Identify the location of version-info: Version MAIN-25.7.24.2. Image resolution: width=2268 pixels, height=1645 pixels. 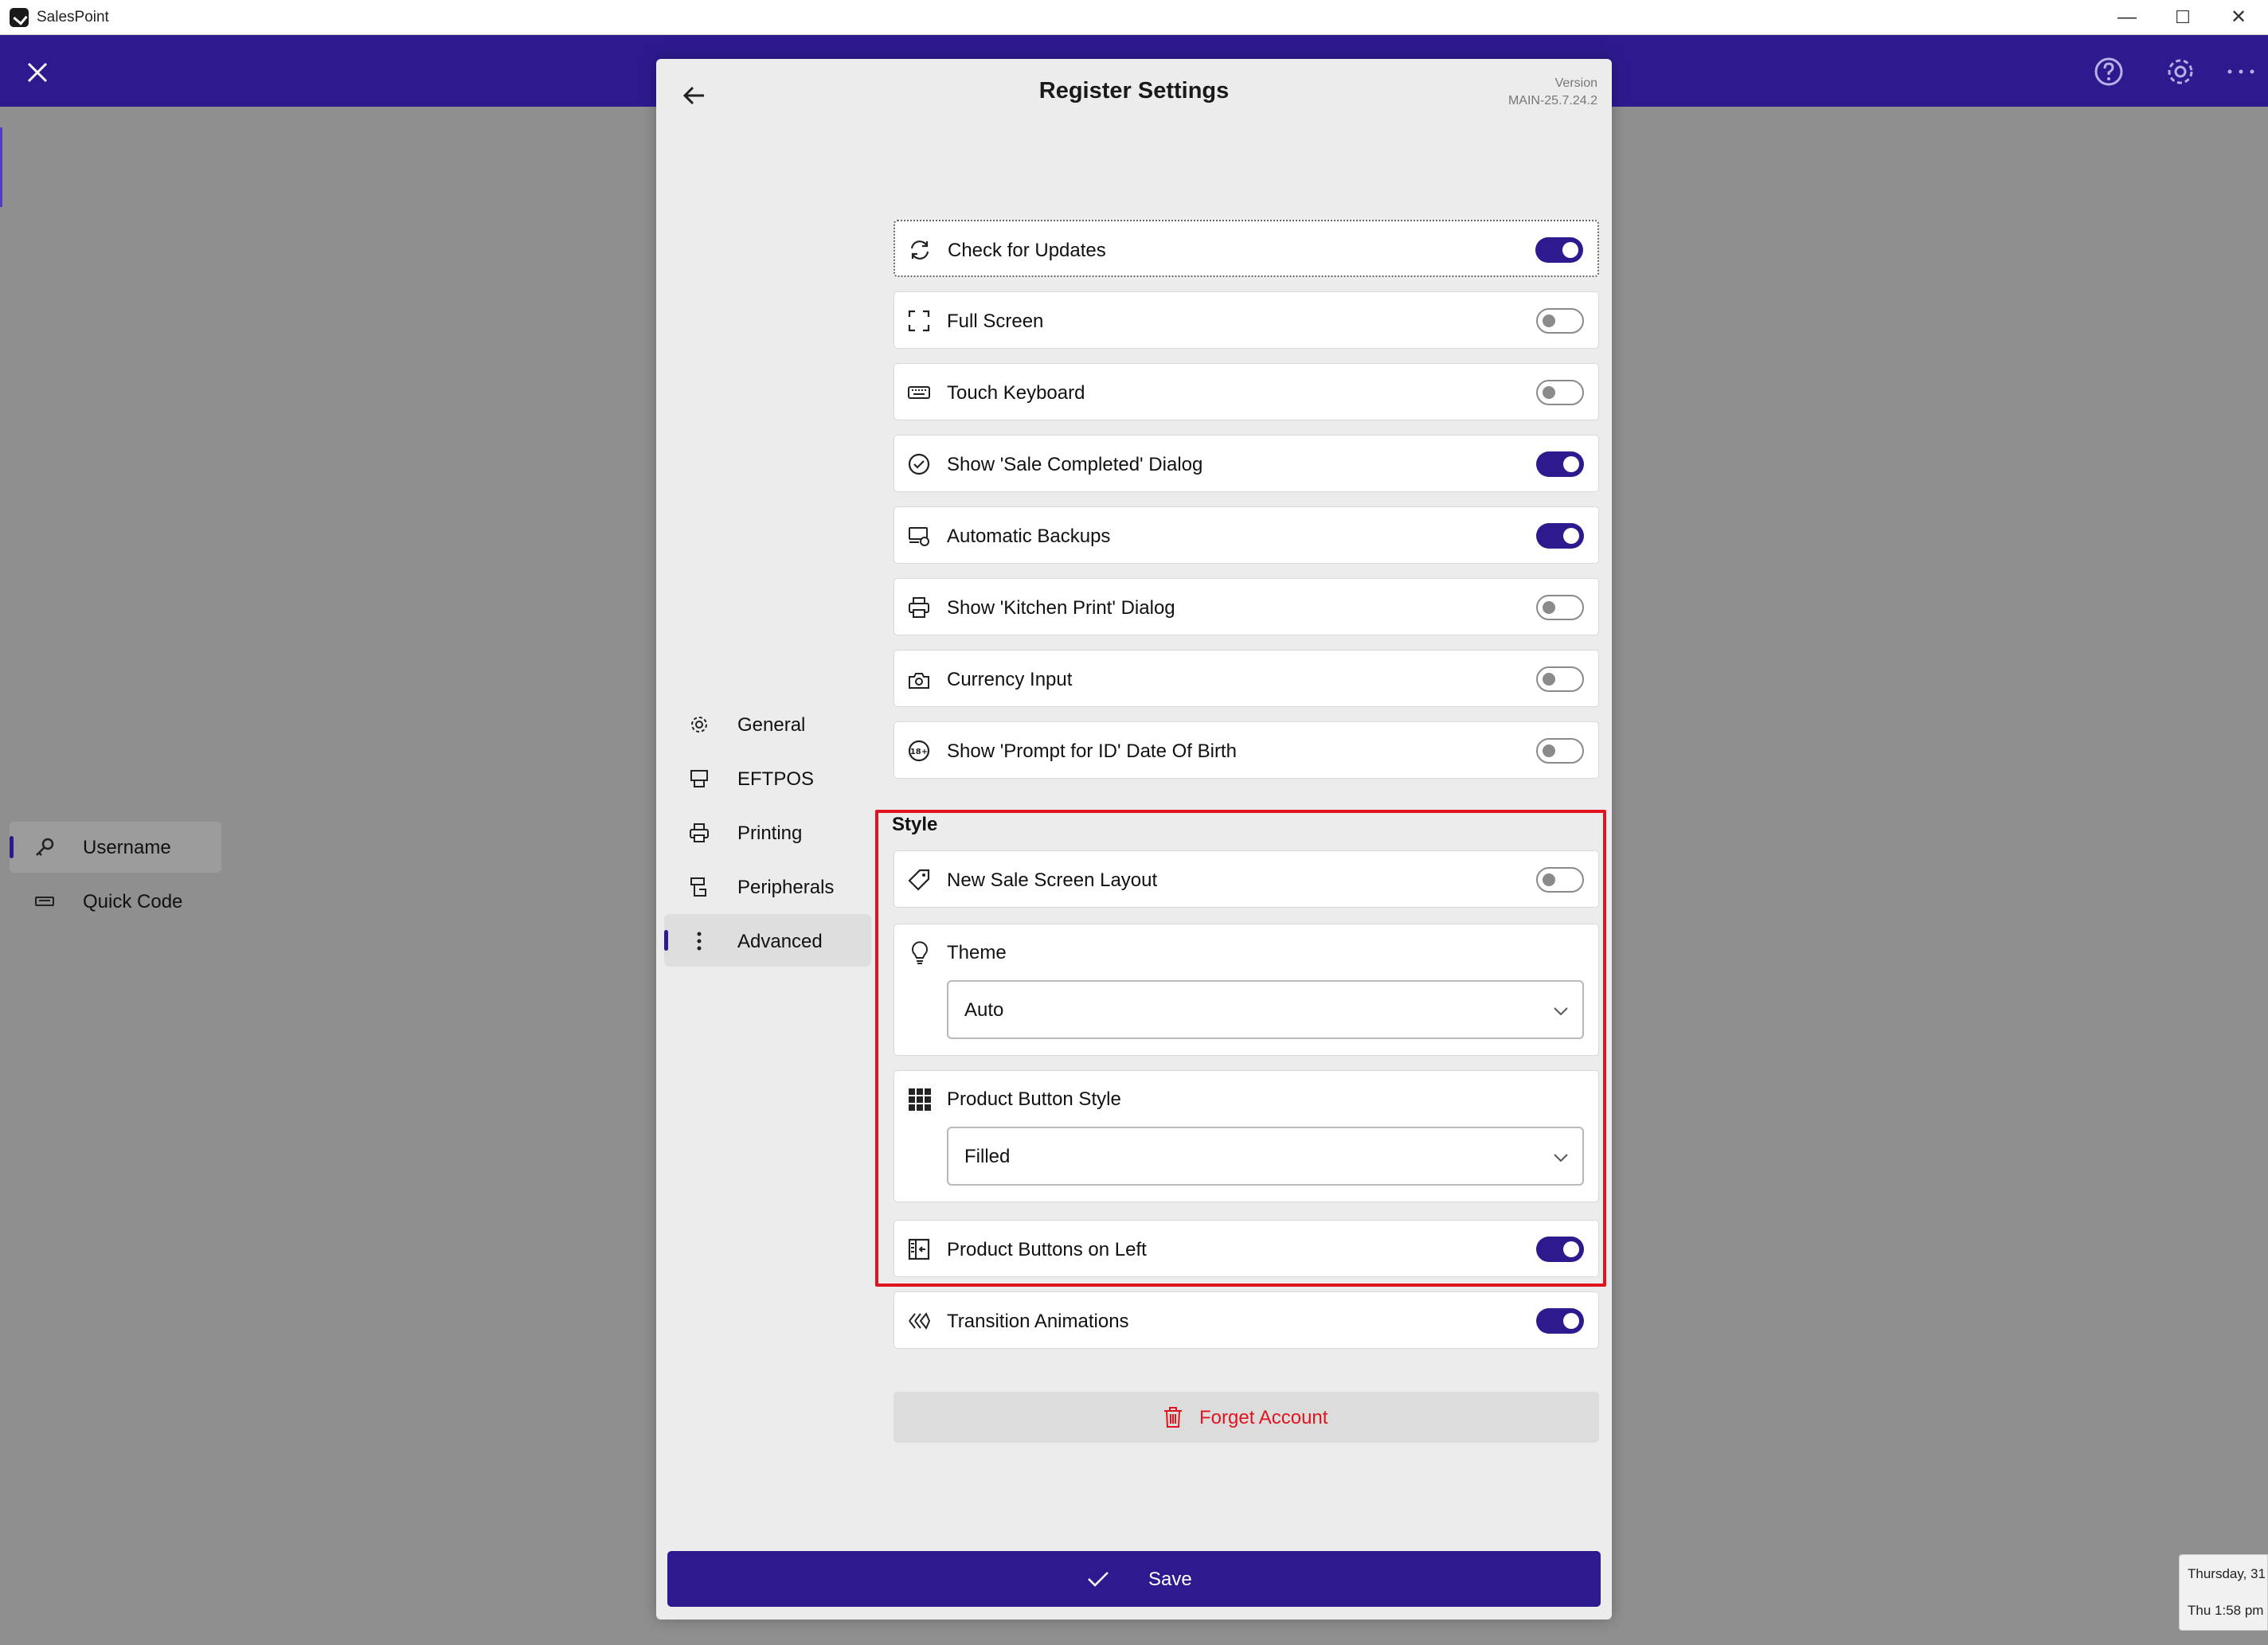
(1552, 92).